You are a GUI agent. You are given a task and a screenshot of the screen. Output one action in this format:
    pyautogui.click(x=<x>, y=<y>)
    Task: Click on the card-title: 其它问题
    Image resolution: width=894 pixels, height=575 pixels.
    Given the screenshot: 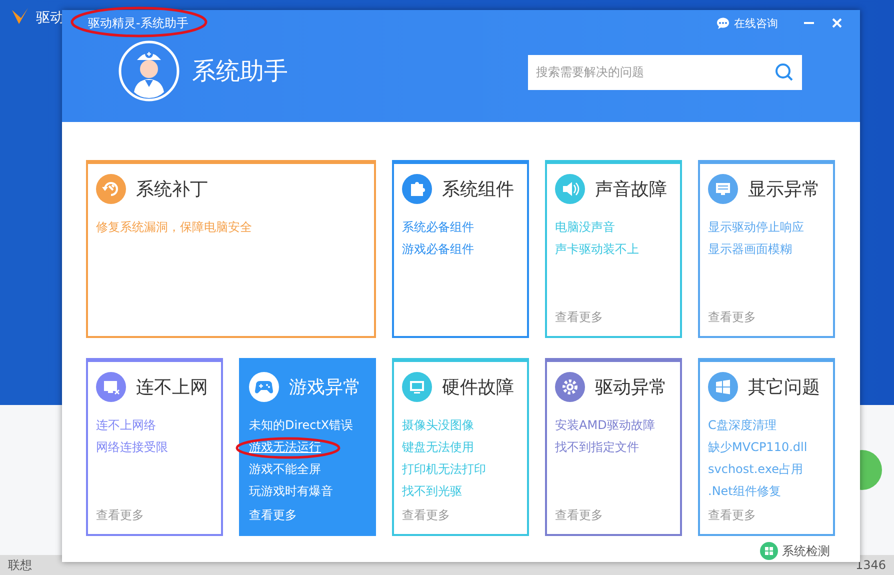 What is the action you would take?
    pyautogui.click(x=784, y=387)
    